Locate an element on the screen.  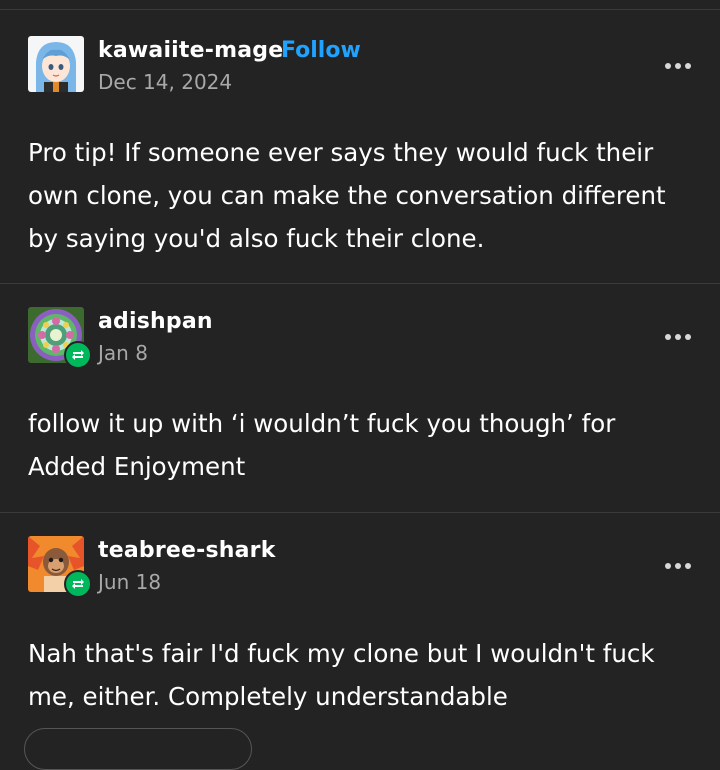
post-date: Jan 8 is located at coordinates (123, 353).